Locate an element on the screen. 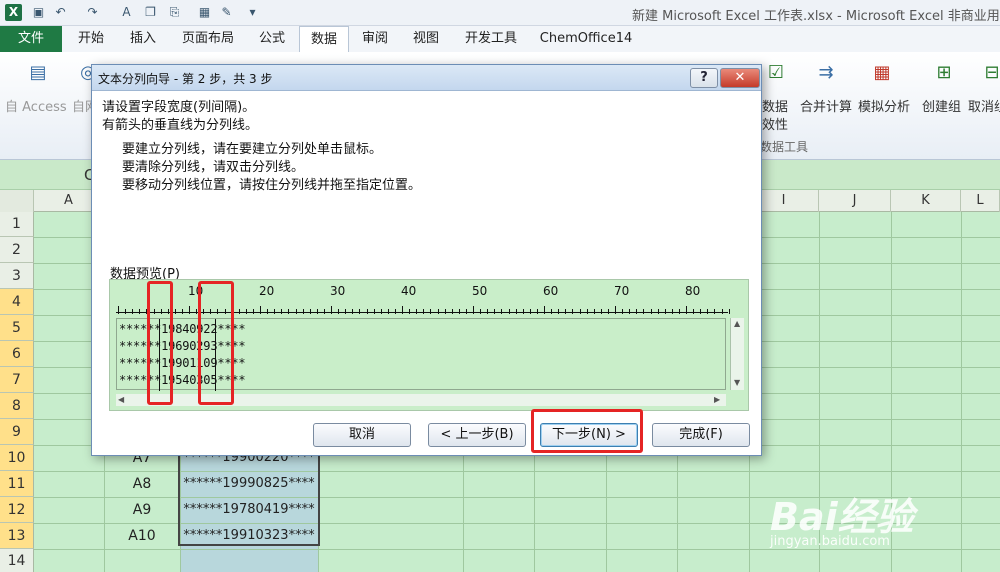  copy-icon: ❐ is located at coordinates (150, 12).